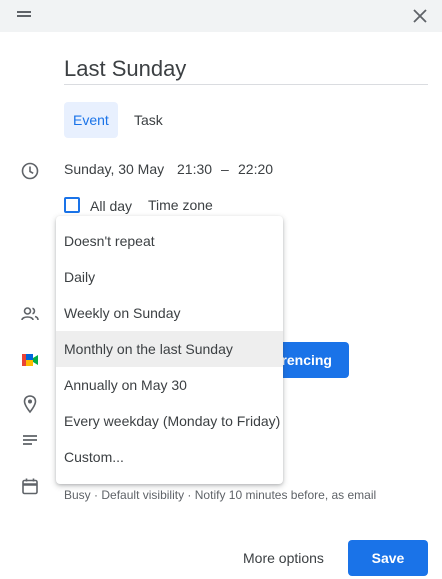 The image size is (442, 579). I want to click on location-icon, so click(30, 404).